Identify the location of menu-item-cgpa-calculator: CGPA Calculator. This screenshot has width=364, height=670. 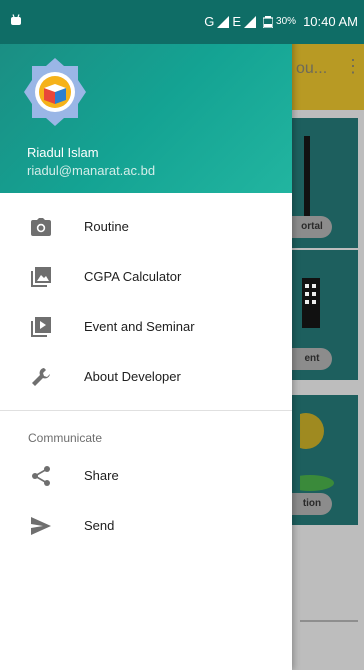
(146, 277).